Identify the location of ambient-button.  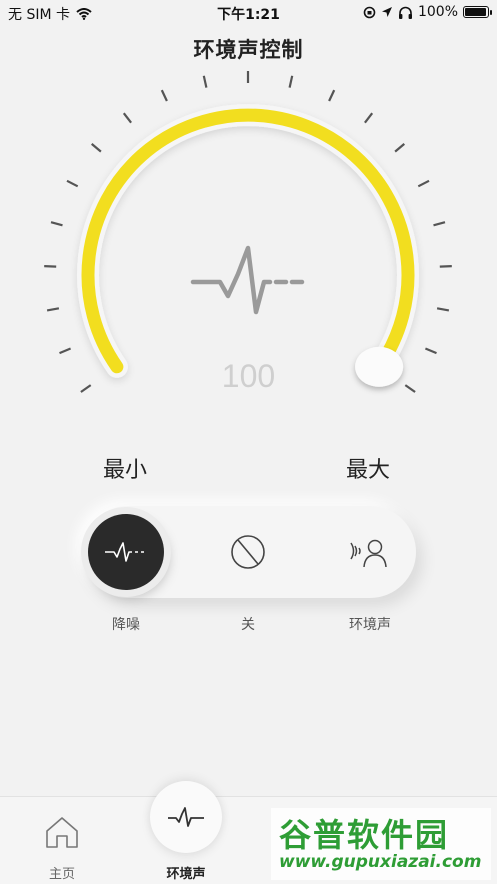
(370, 552).